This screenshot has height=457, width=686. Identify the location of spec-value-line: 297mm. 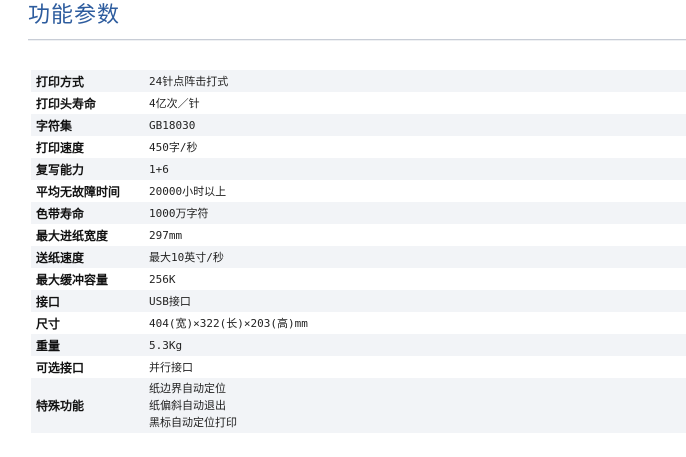
(166, 235).